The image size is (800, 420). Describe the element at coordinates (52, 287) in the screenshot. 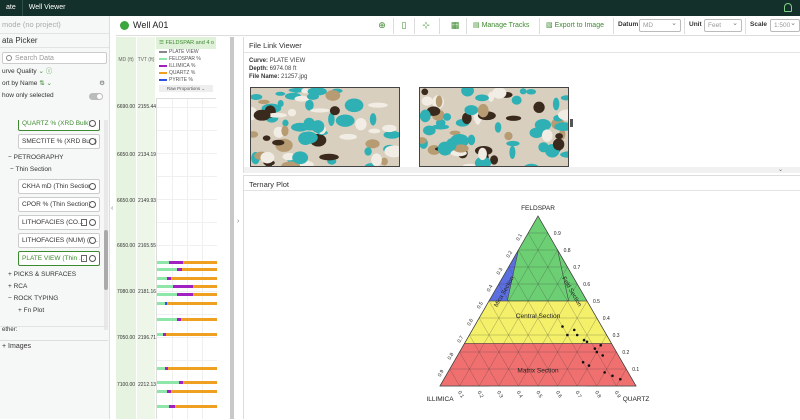

I see `group-rca: + RCA` at that location.